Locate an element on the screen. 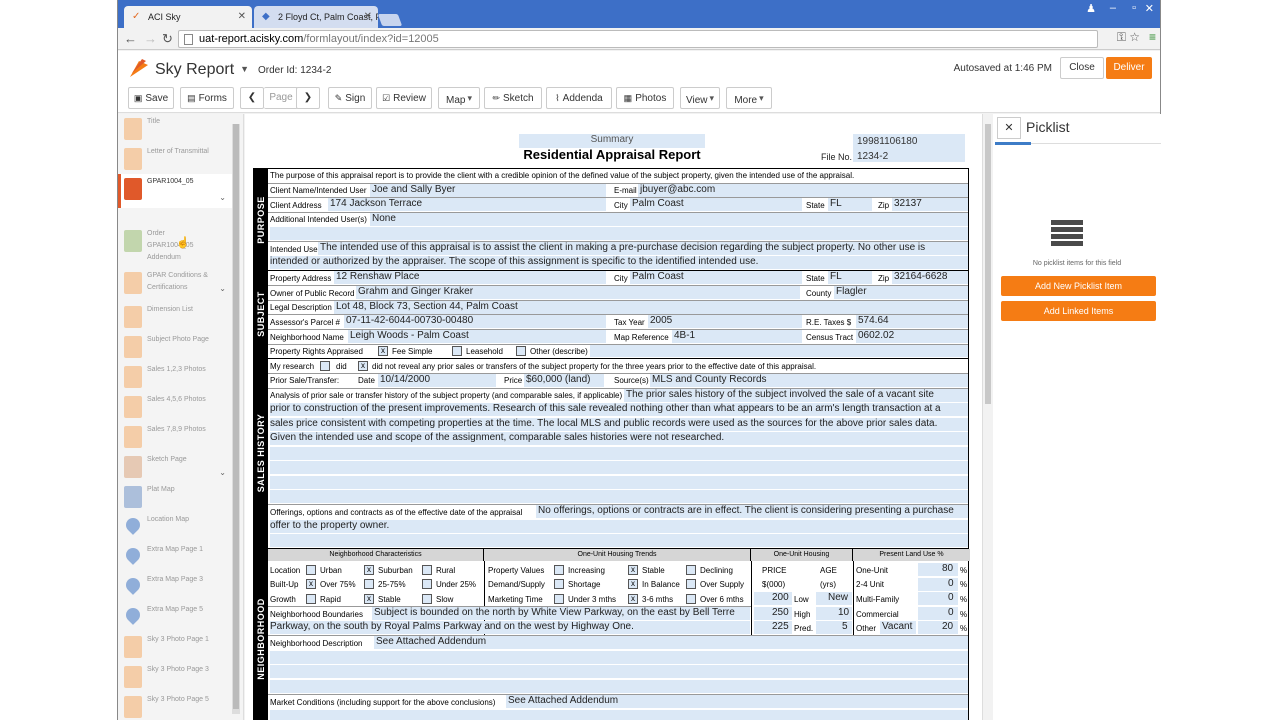 The image size is (1280, 720). sidebar-item-sales789: Sales 7,8,9 Photos is located at coordinates (175, 437).